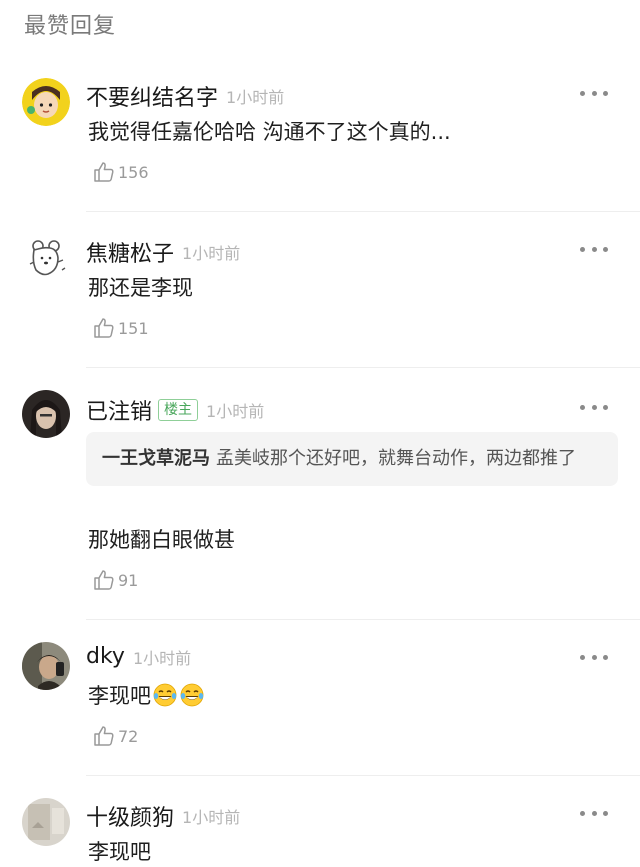  Describe the element at coordinates (140, 288) in the screenshot. I see `comment-text: 那还是李现` at that location.